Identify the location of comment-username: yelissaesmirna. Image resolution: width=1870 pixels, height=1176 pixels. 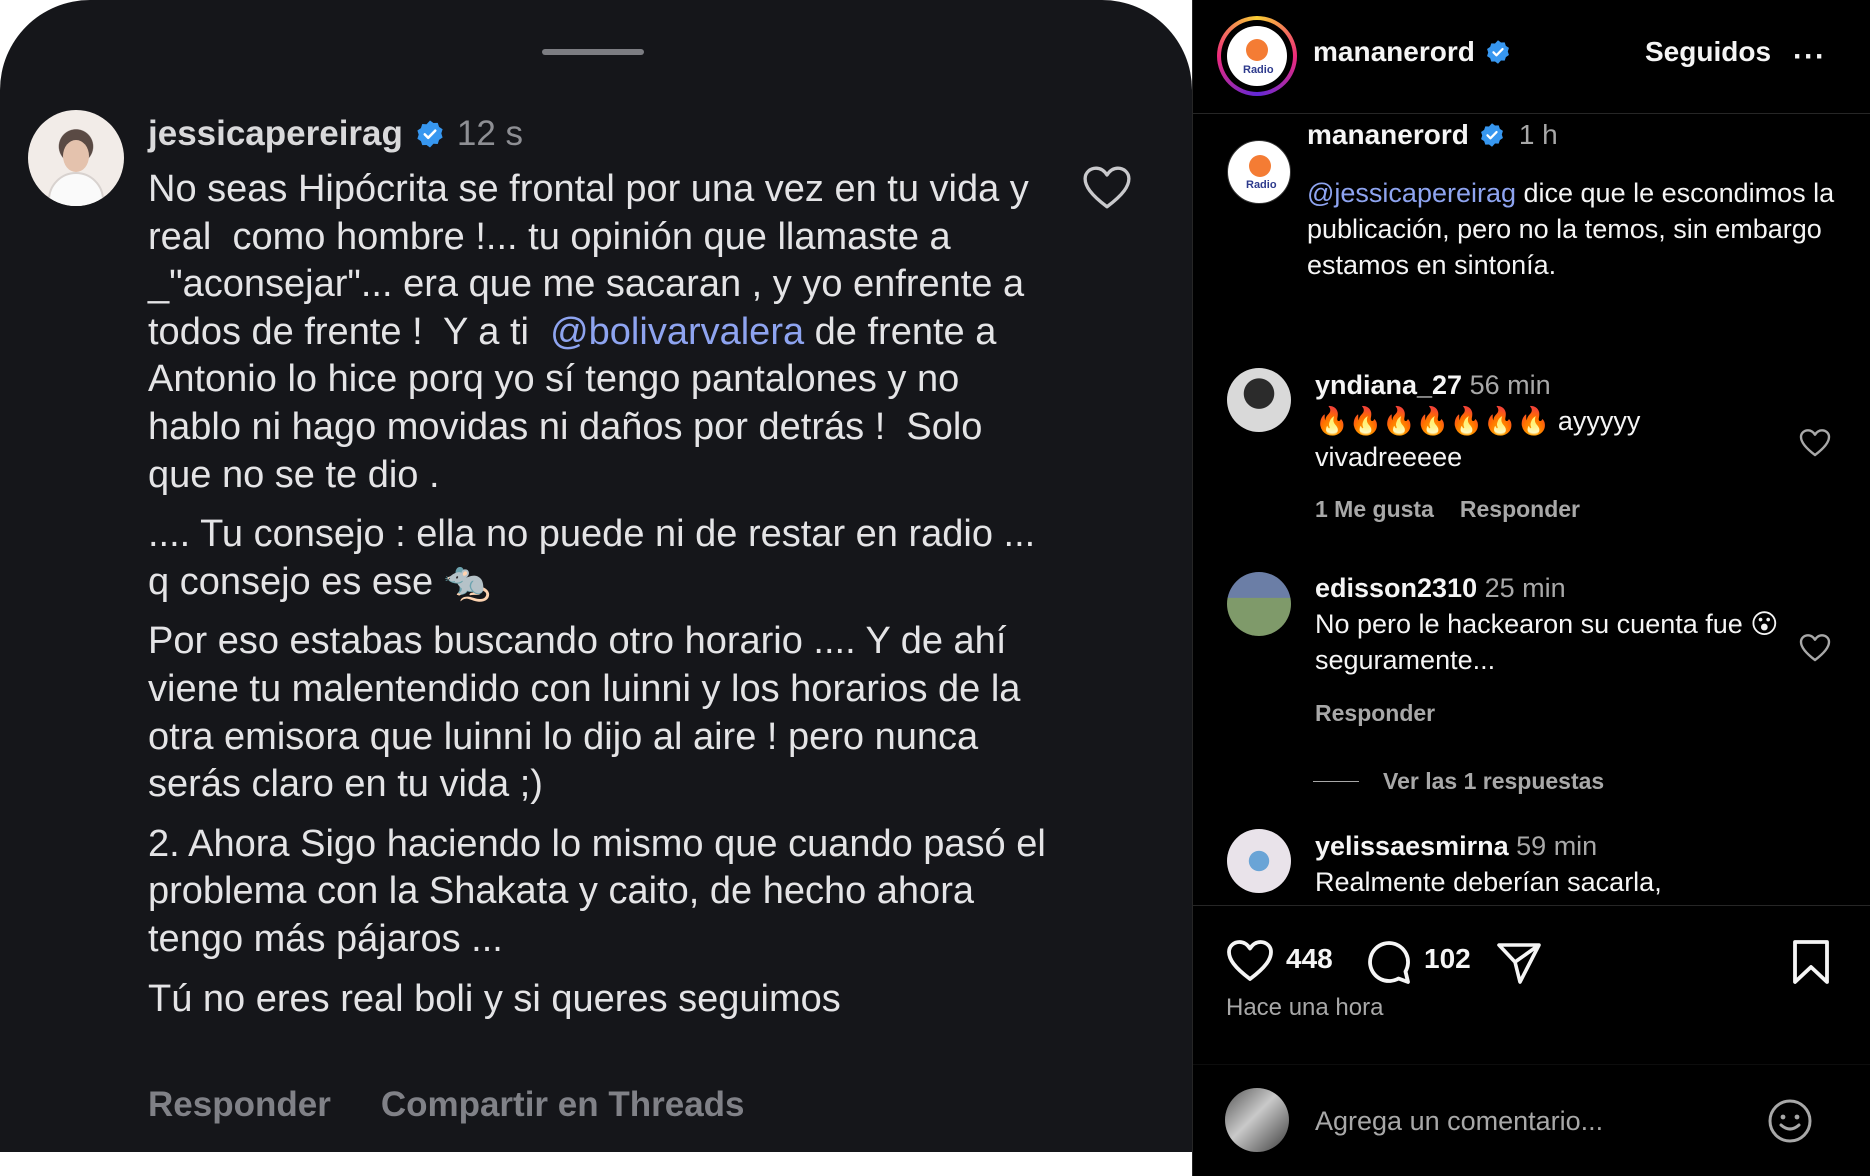
(1412, 846).